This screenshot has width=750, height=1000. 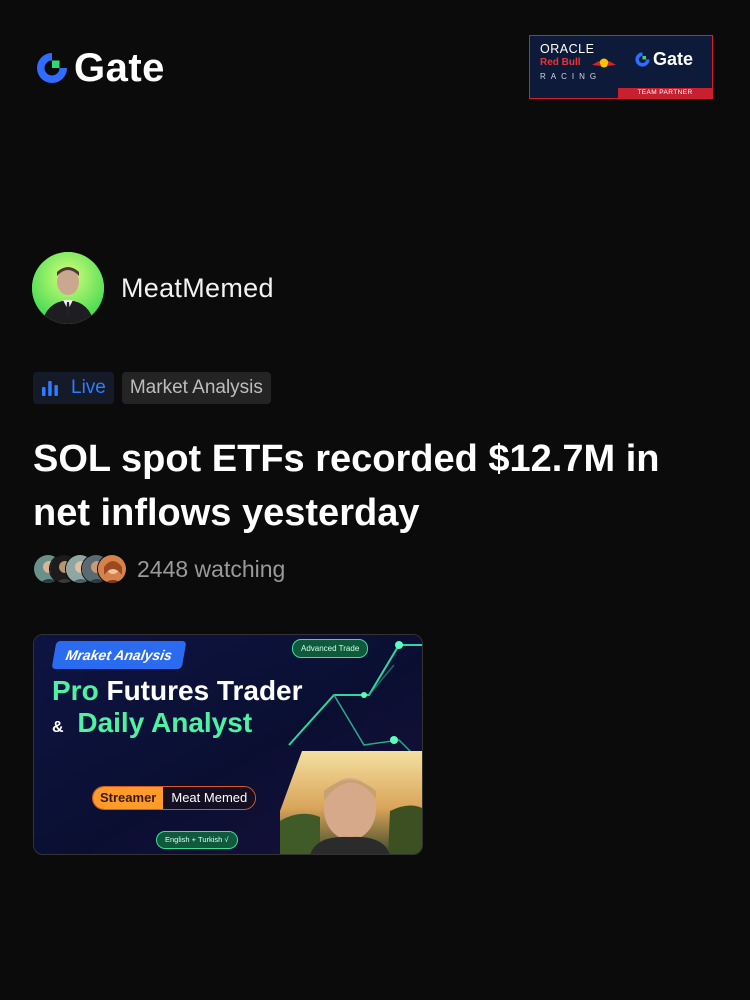 What do you see at coordinates (204, 690) in the screenshot?
I see `thumbnail-headline-futures: Futures Trader` at bounding box center [204, 690].